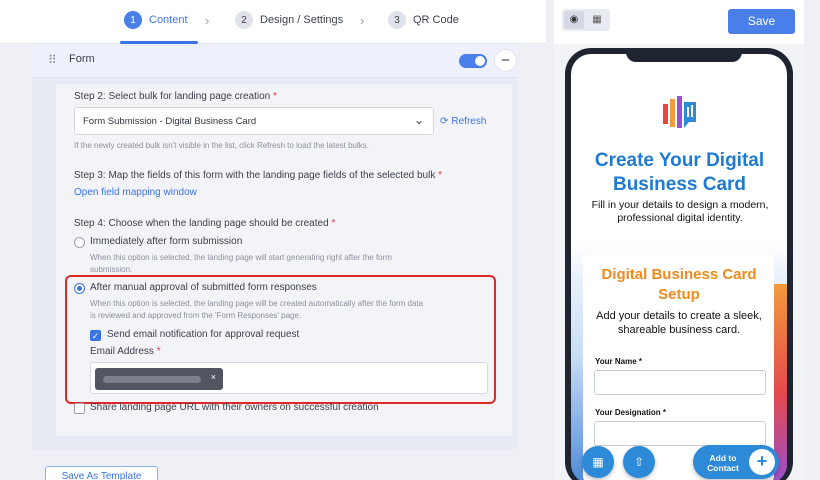 The height and width of the screenshot is (480, 820). What do you see at coordinates (302, 20) in the screenshot?
I see `step-label: Design / Settings` at bounding box center [302, 20].